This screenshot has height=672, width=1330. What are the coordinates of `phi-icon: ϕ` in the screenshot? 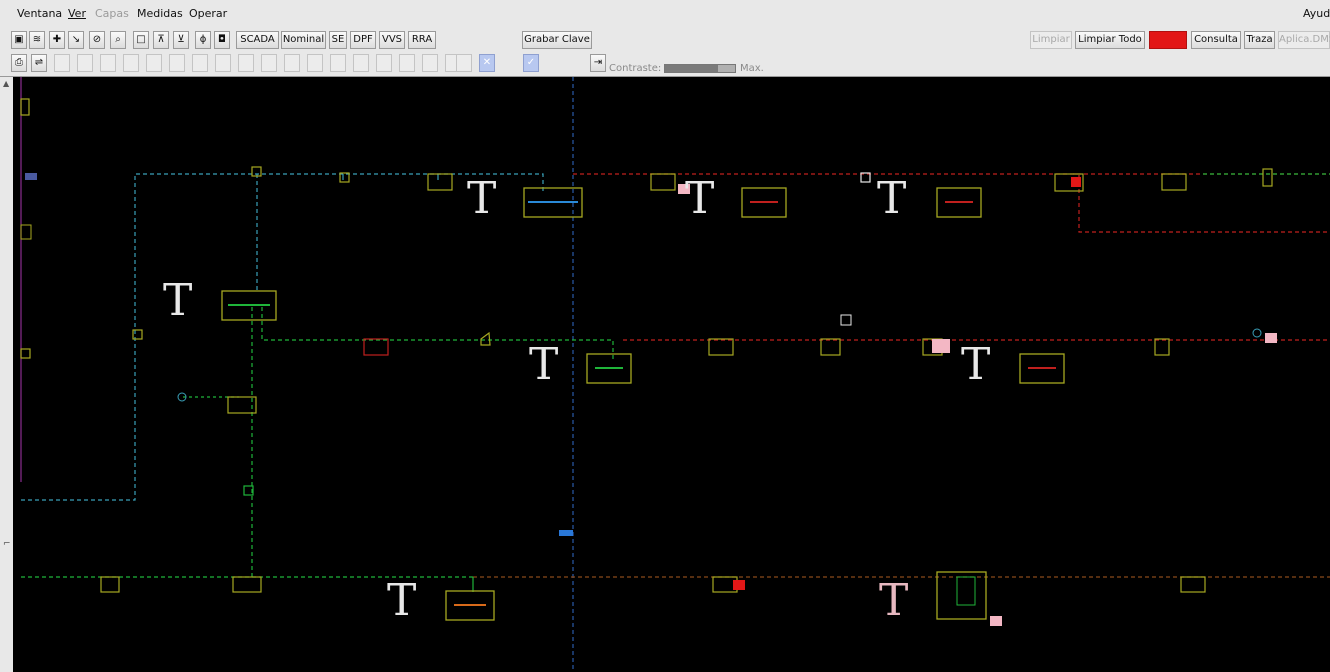 It's located at (203, 40).